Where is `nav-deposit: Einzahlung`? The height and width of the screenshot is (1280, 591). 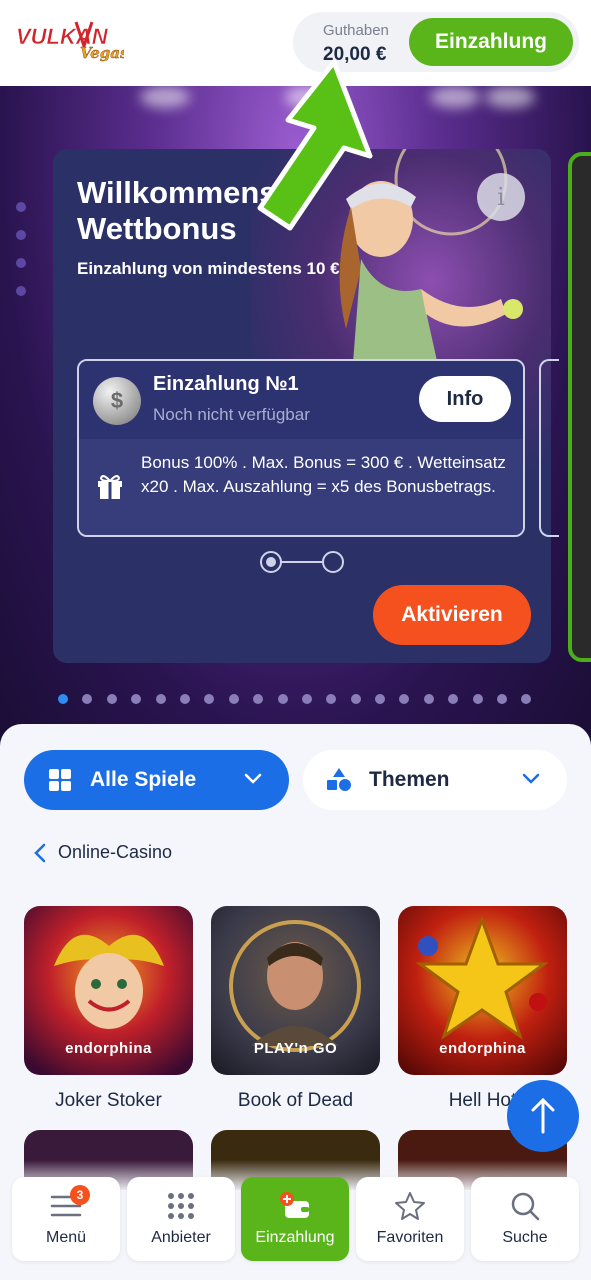 nav-deposit: Einzahlung is located at coordinates (295, 1219).